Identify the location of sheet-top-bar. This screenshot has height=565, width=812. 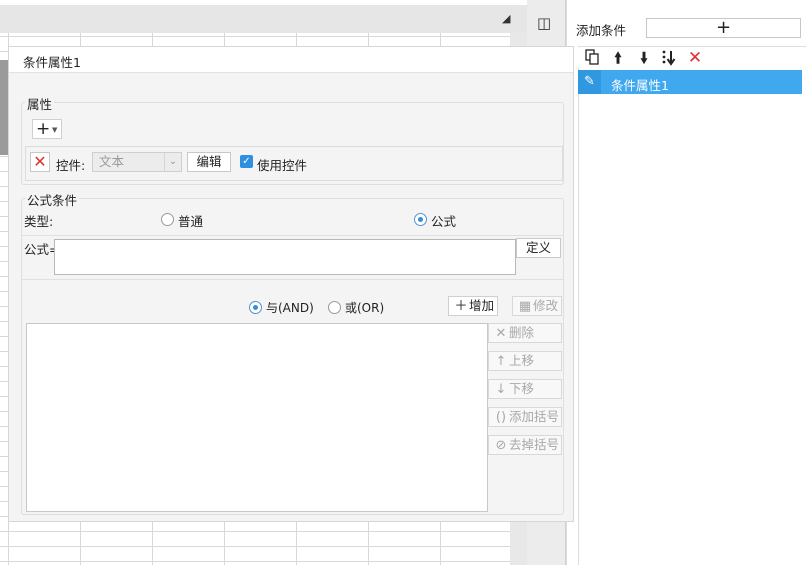
(263, 19).